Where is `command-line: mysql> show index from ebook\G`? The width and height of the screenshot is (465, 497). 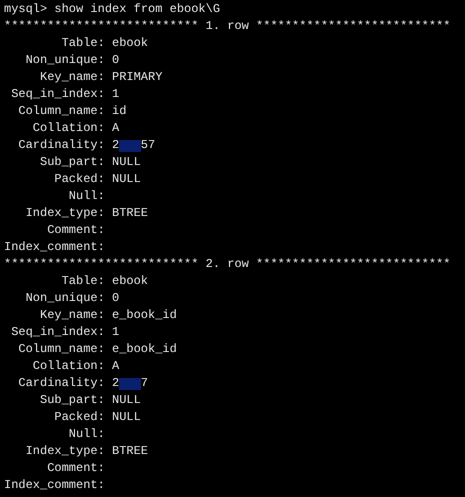 command-line: mysql> show index from ebook\G is located at coordinates (113, 9).